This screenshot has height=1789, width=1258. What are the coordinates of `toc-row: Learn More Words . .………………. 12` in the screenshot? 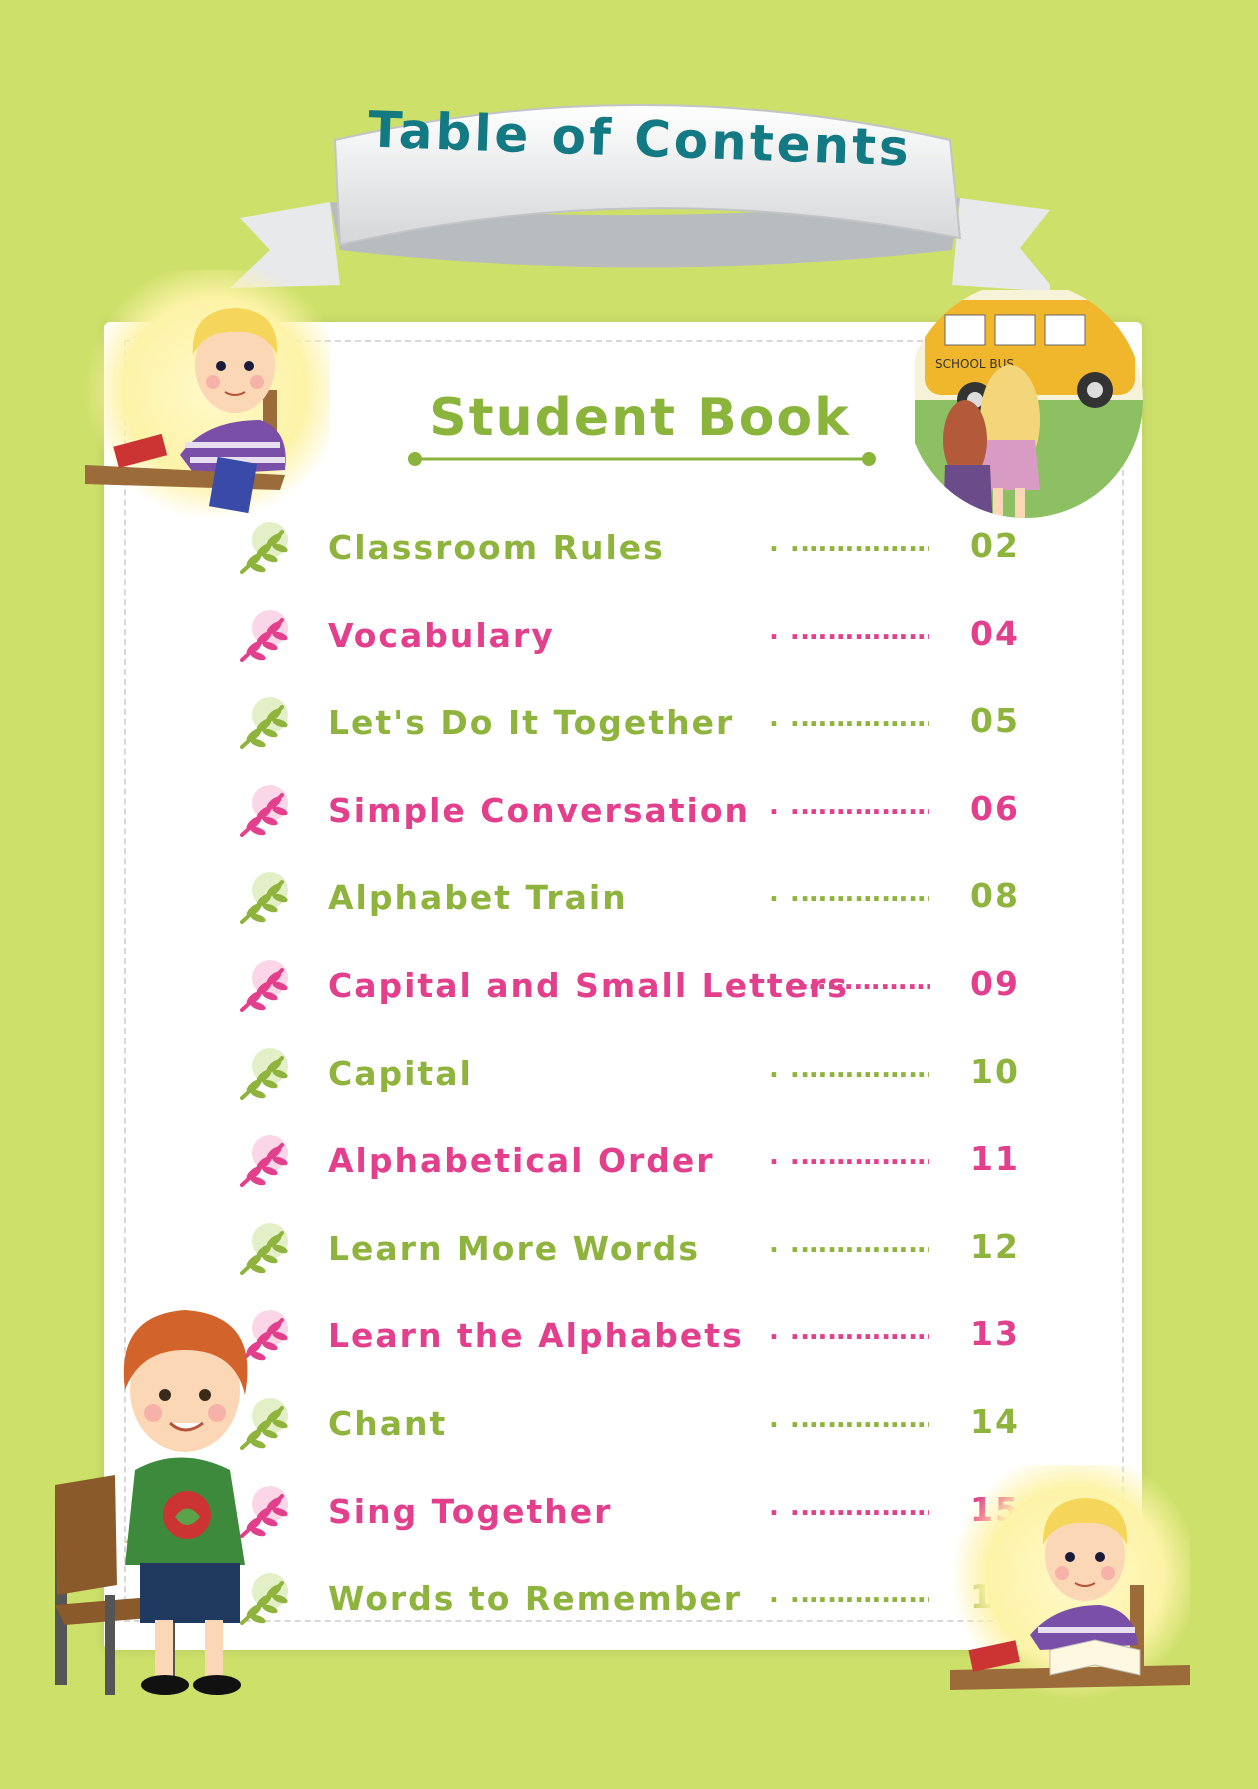 It's located at (636, 1248).